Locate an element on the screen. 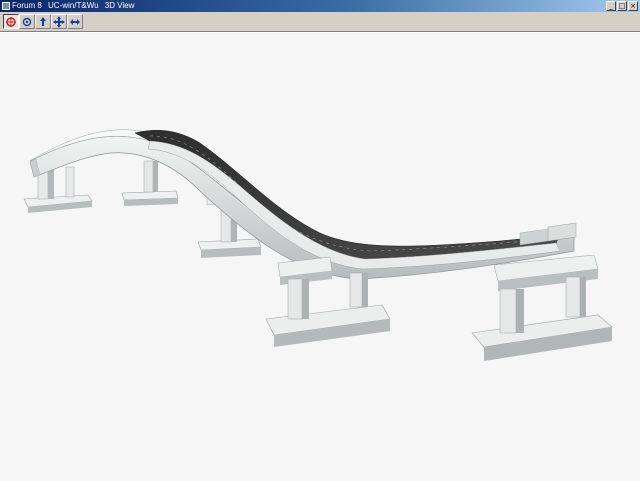 The image size is (640, 481). pan-icon is located at coordinates (59, 21).